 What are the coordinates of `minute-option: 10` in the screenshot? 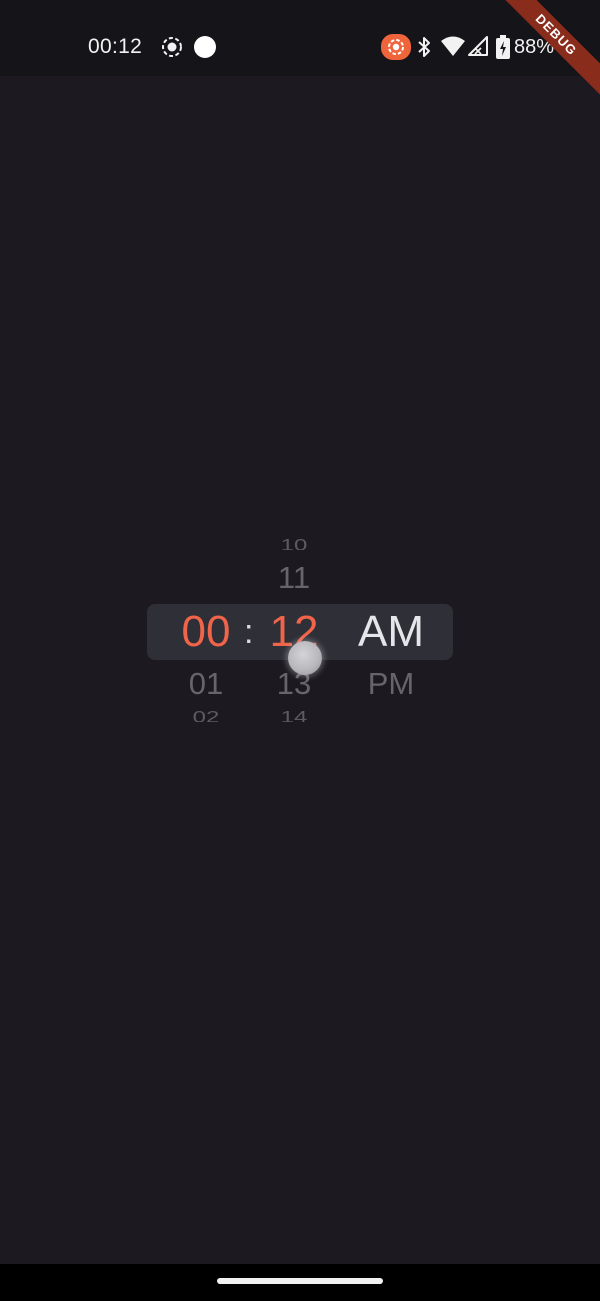 It's located at (294, 543).